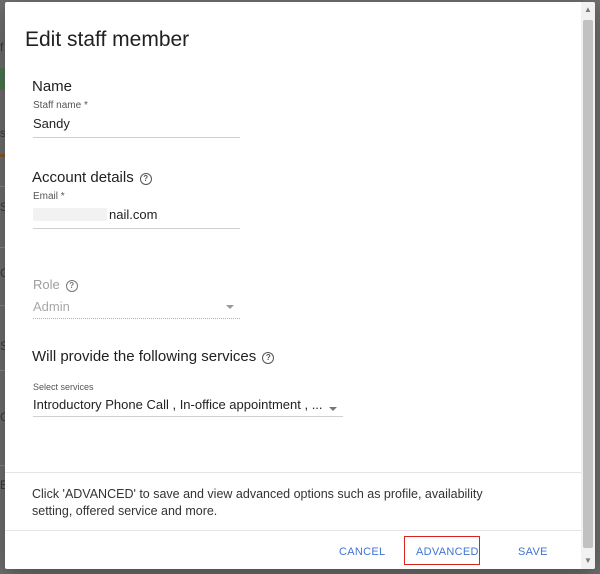 The height and width of the screenshot is (574, 600). I want to click on role-help-icon: ?, so click(71, 286).